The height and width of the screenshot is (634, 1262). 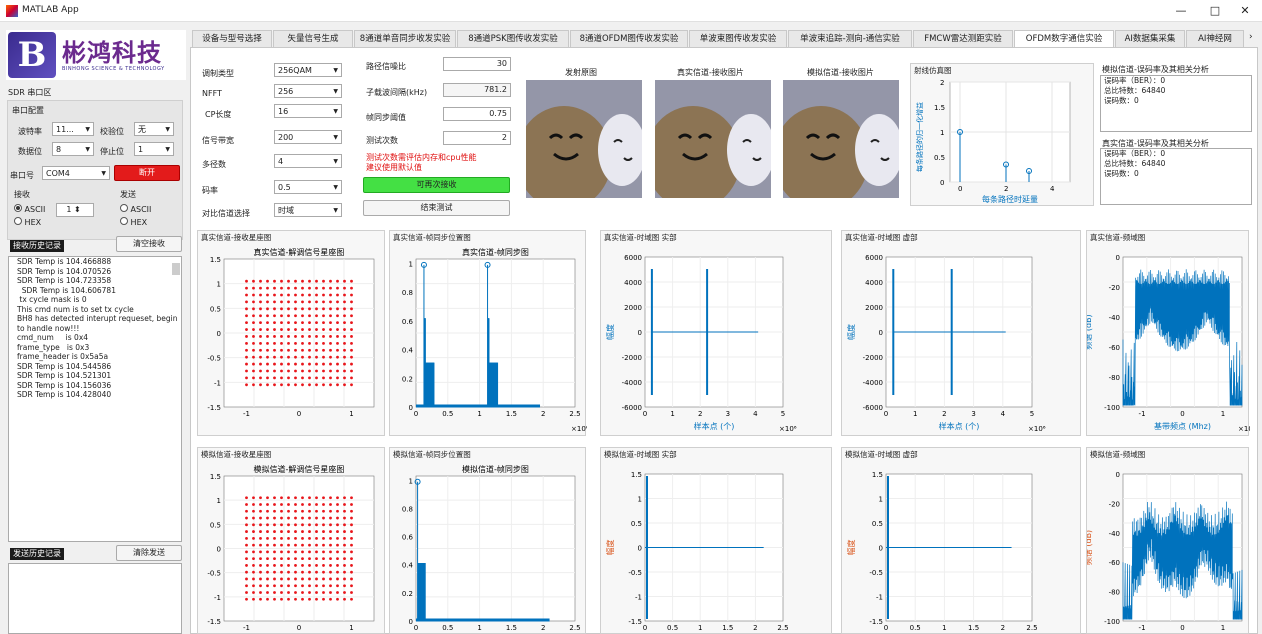 I want to click on r_const-ytick: -1, so click(x=217, y=383).